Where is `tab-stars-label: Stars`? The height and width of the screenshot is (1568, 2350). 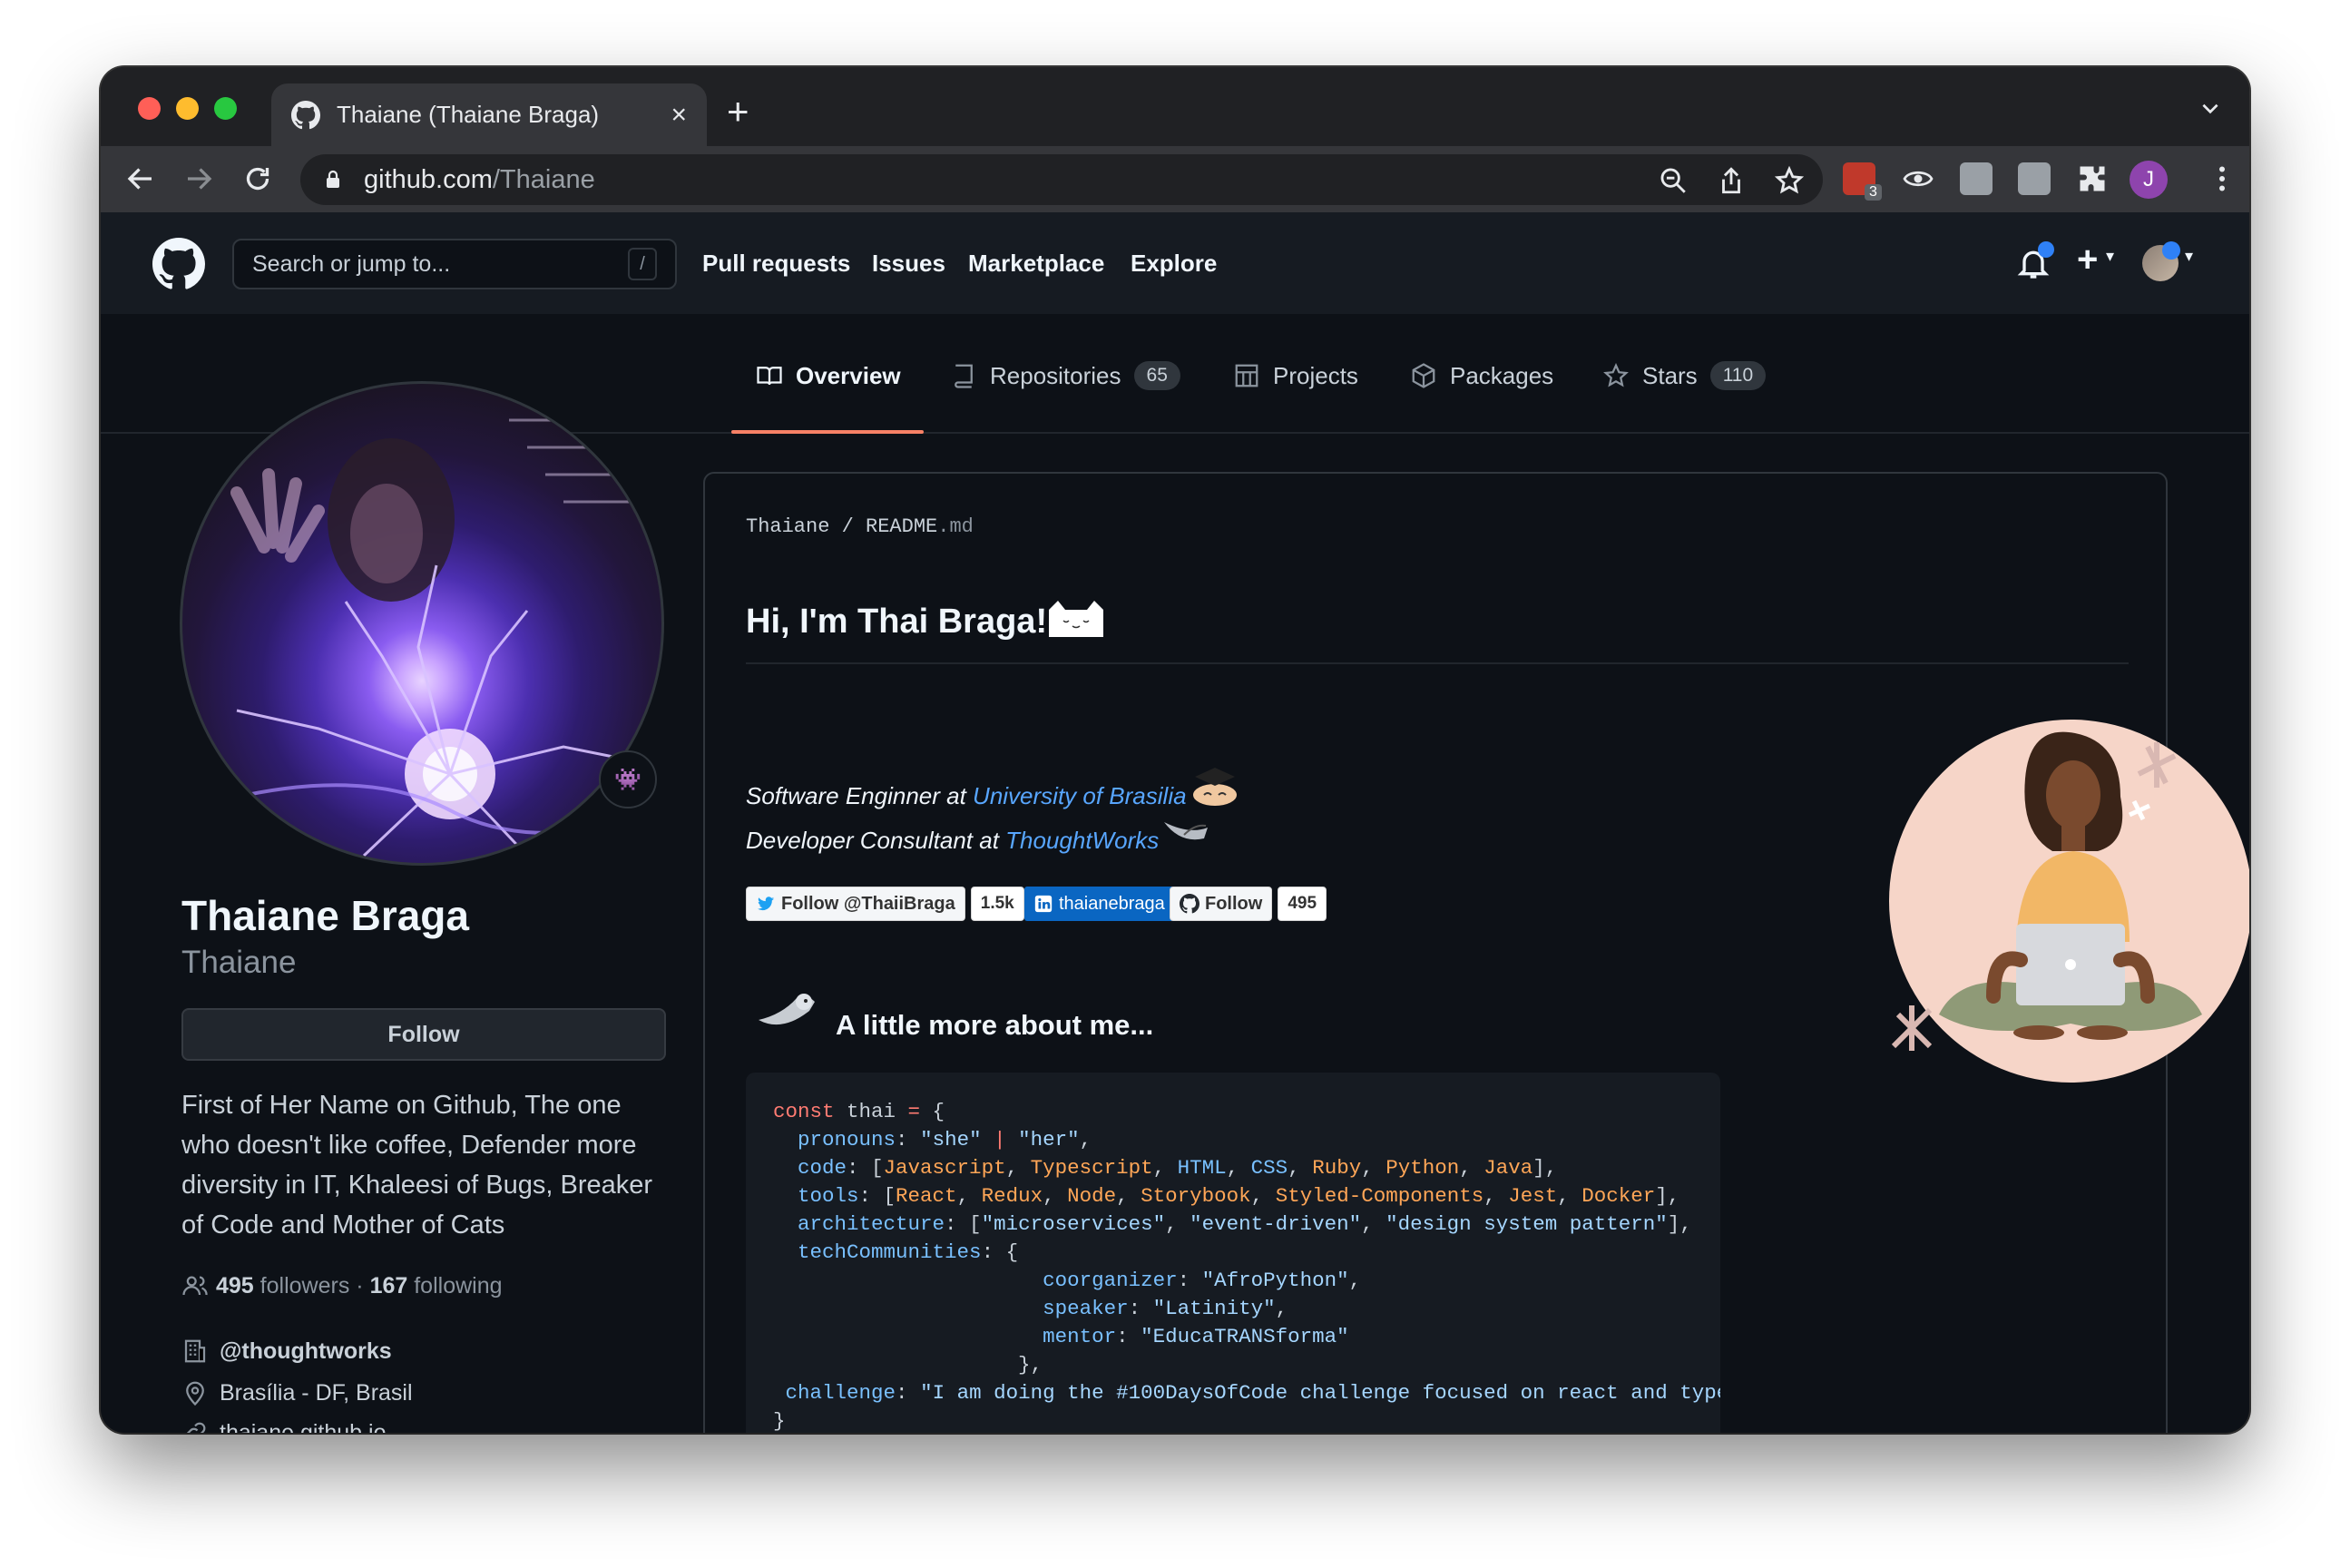 tab-stars-label: Stars is located at coordinates (1670, 375).